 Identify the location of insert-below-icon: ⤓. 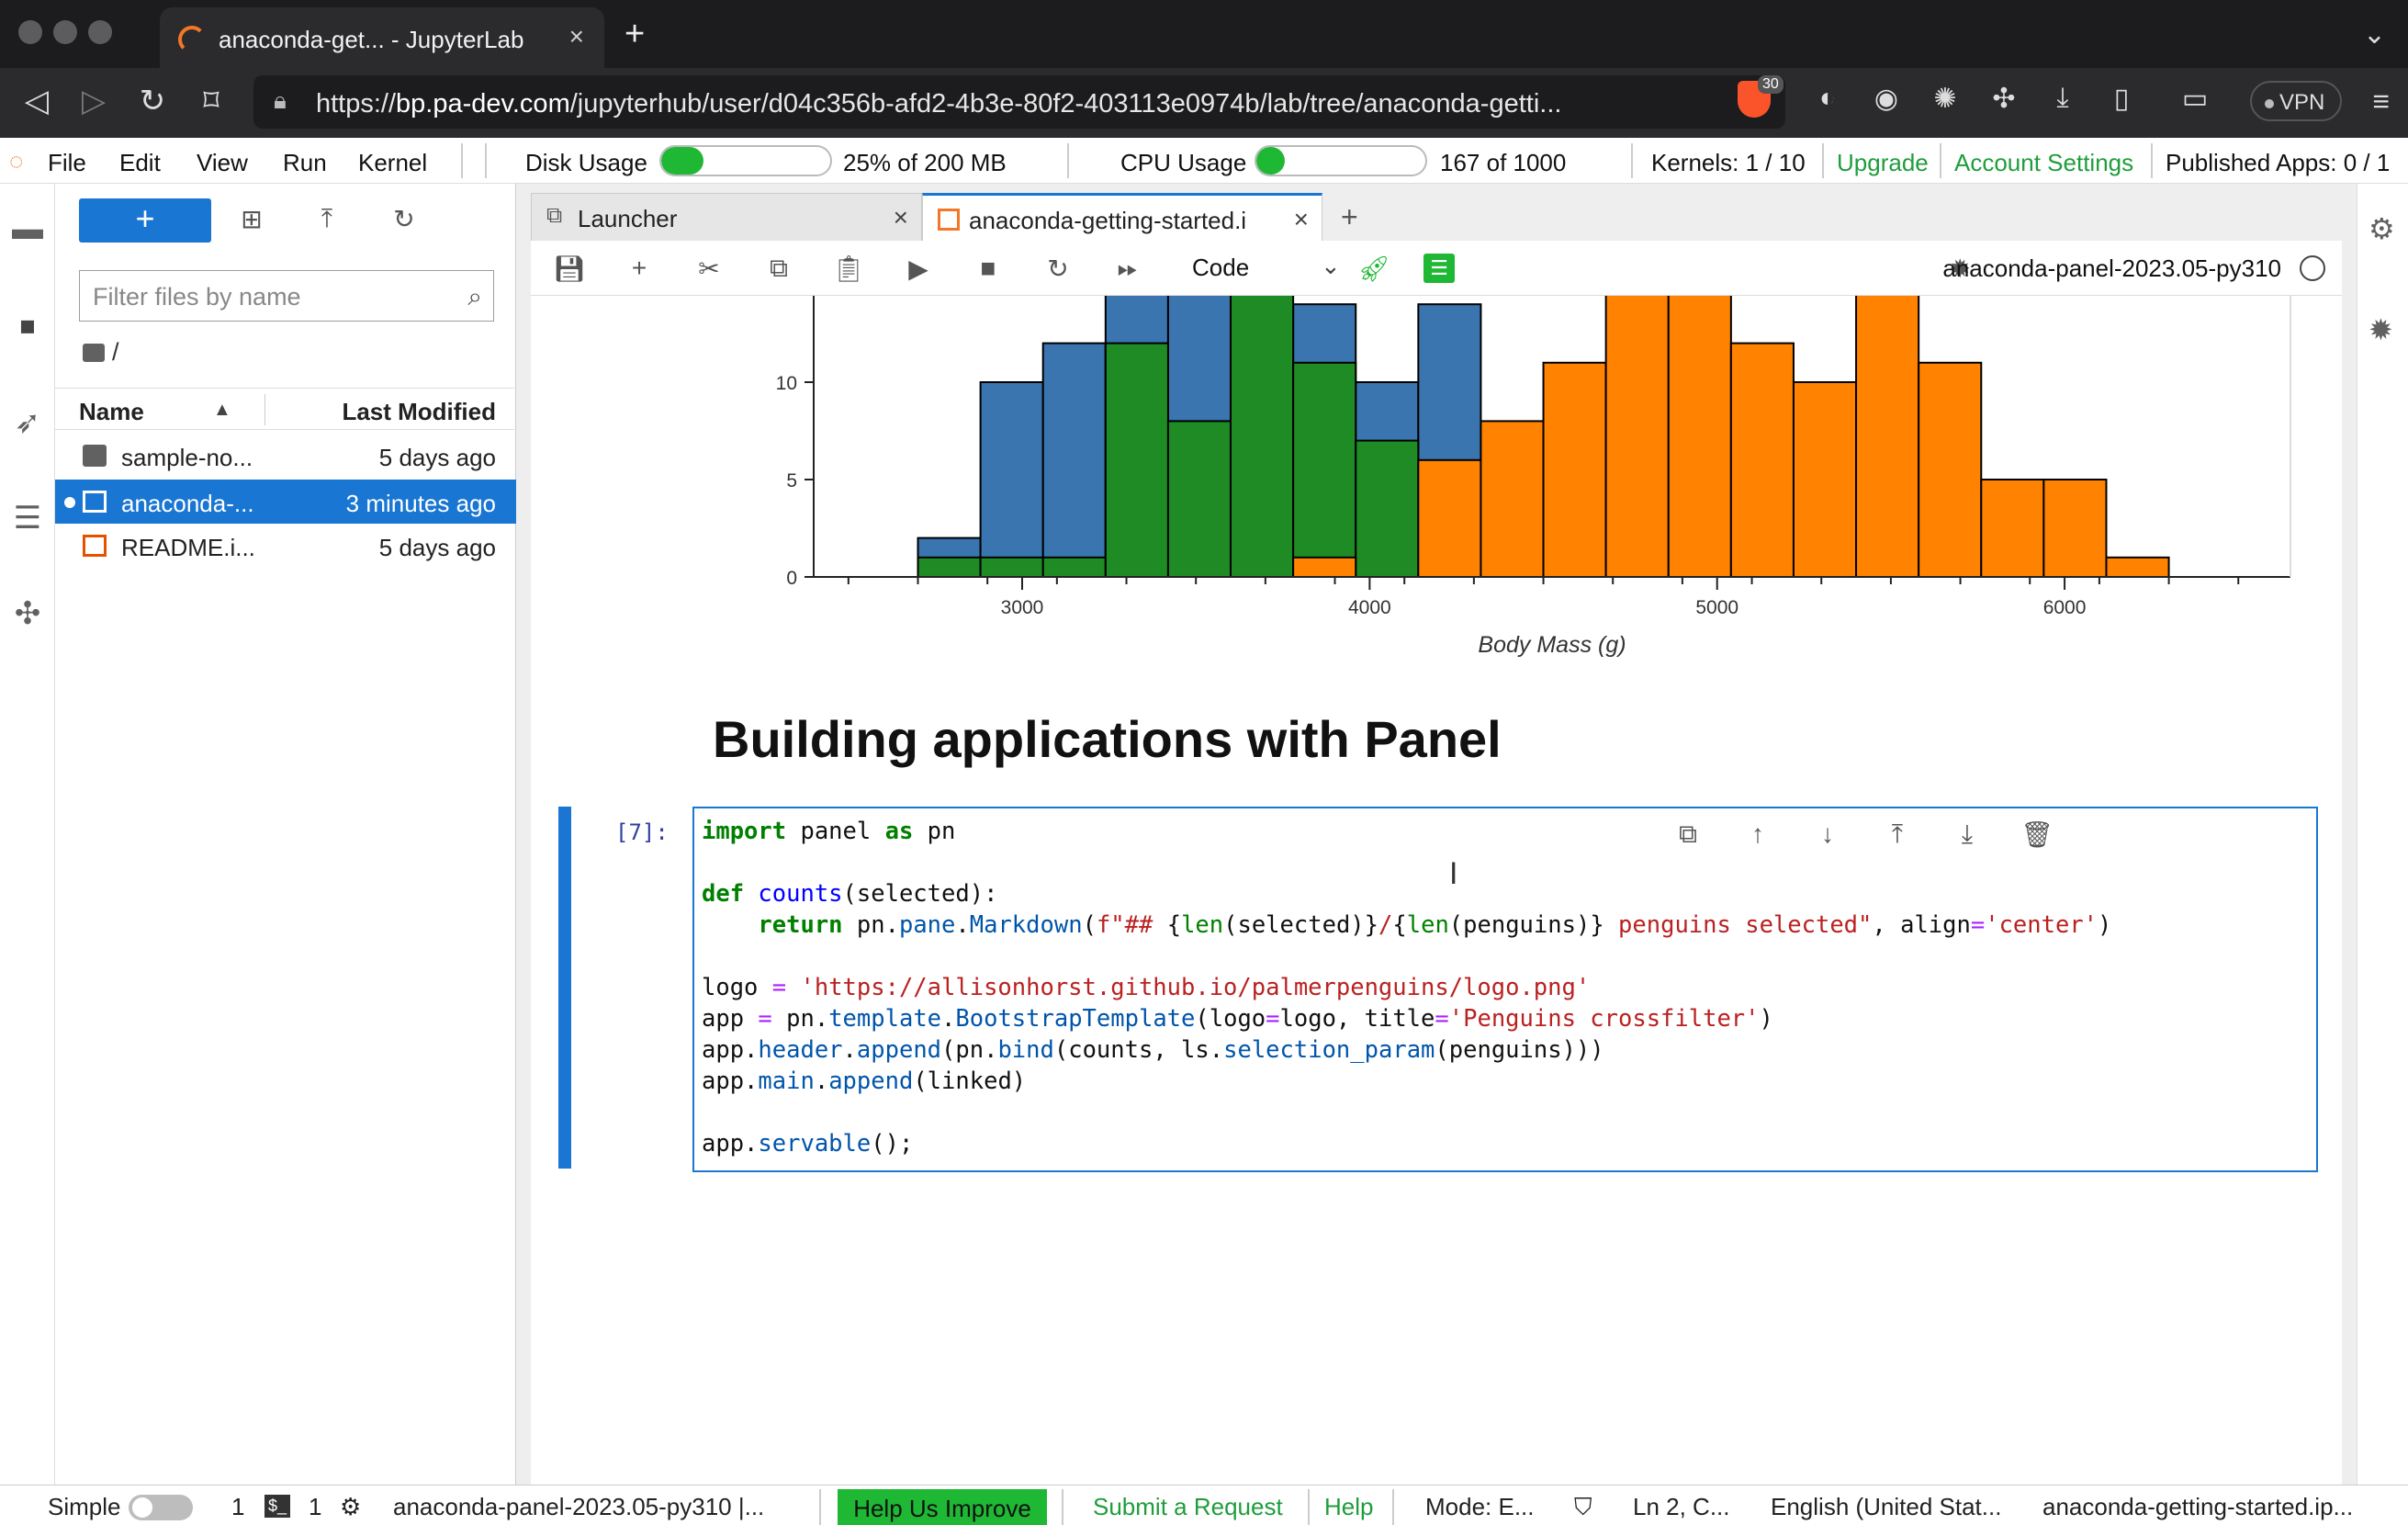
(1968, 834).